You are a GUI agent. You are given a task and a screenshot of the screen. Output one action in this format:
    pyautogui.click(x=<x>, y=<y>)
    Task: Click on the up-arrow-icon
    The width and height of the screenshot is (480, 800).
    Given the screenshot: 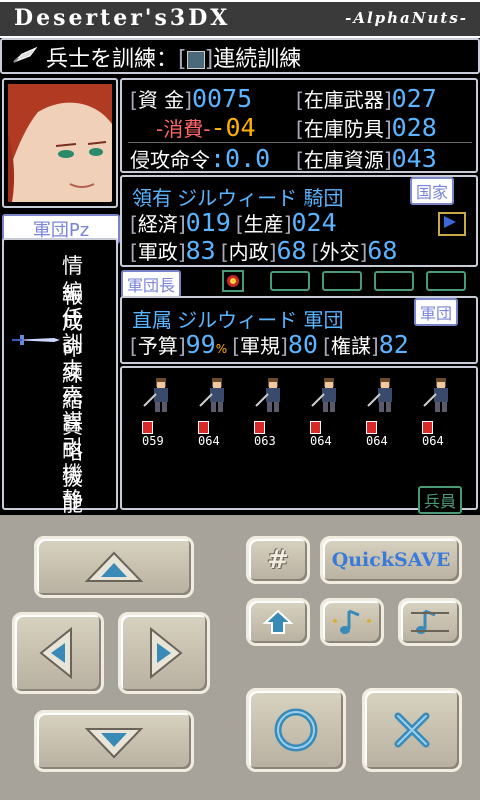 What is the action you would take?
    pyautogui.click(x=278, y=621)
    